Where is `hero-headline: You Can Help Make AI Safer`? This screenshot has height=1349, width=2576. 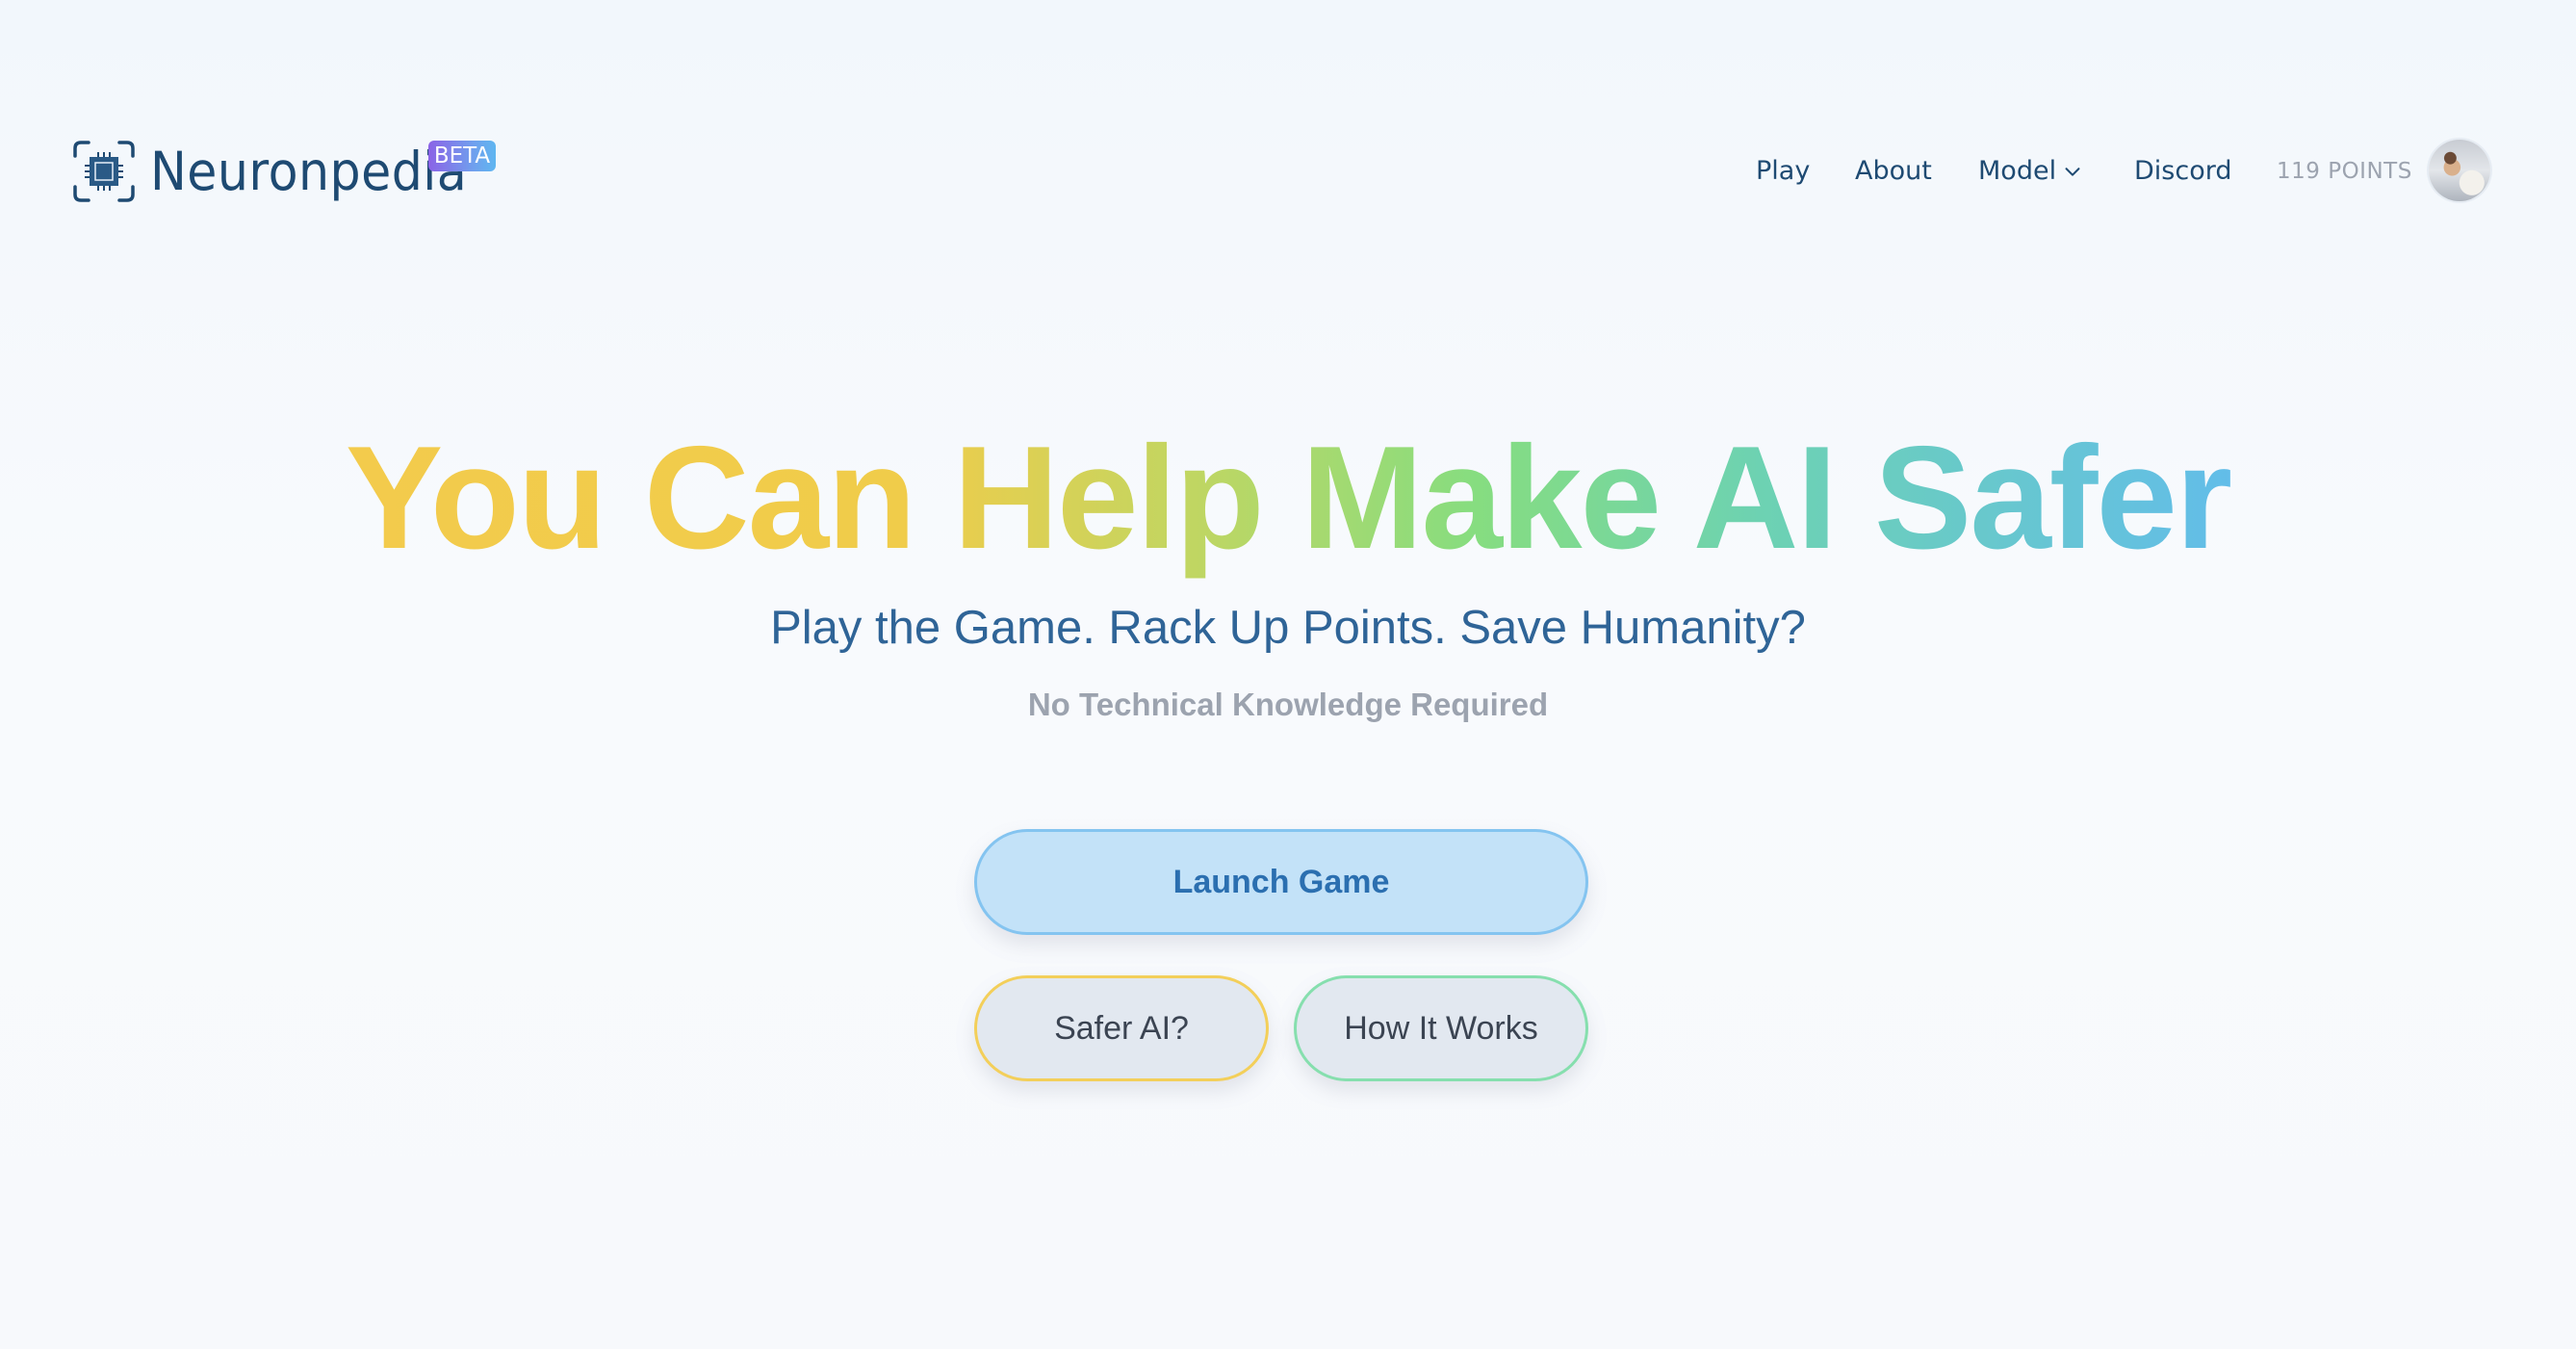 hero-headline: You Can Help Make AI Safer is located at coordinates (1288, 498).